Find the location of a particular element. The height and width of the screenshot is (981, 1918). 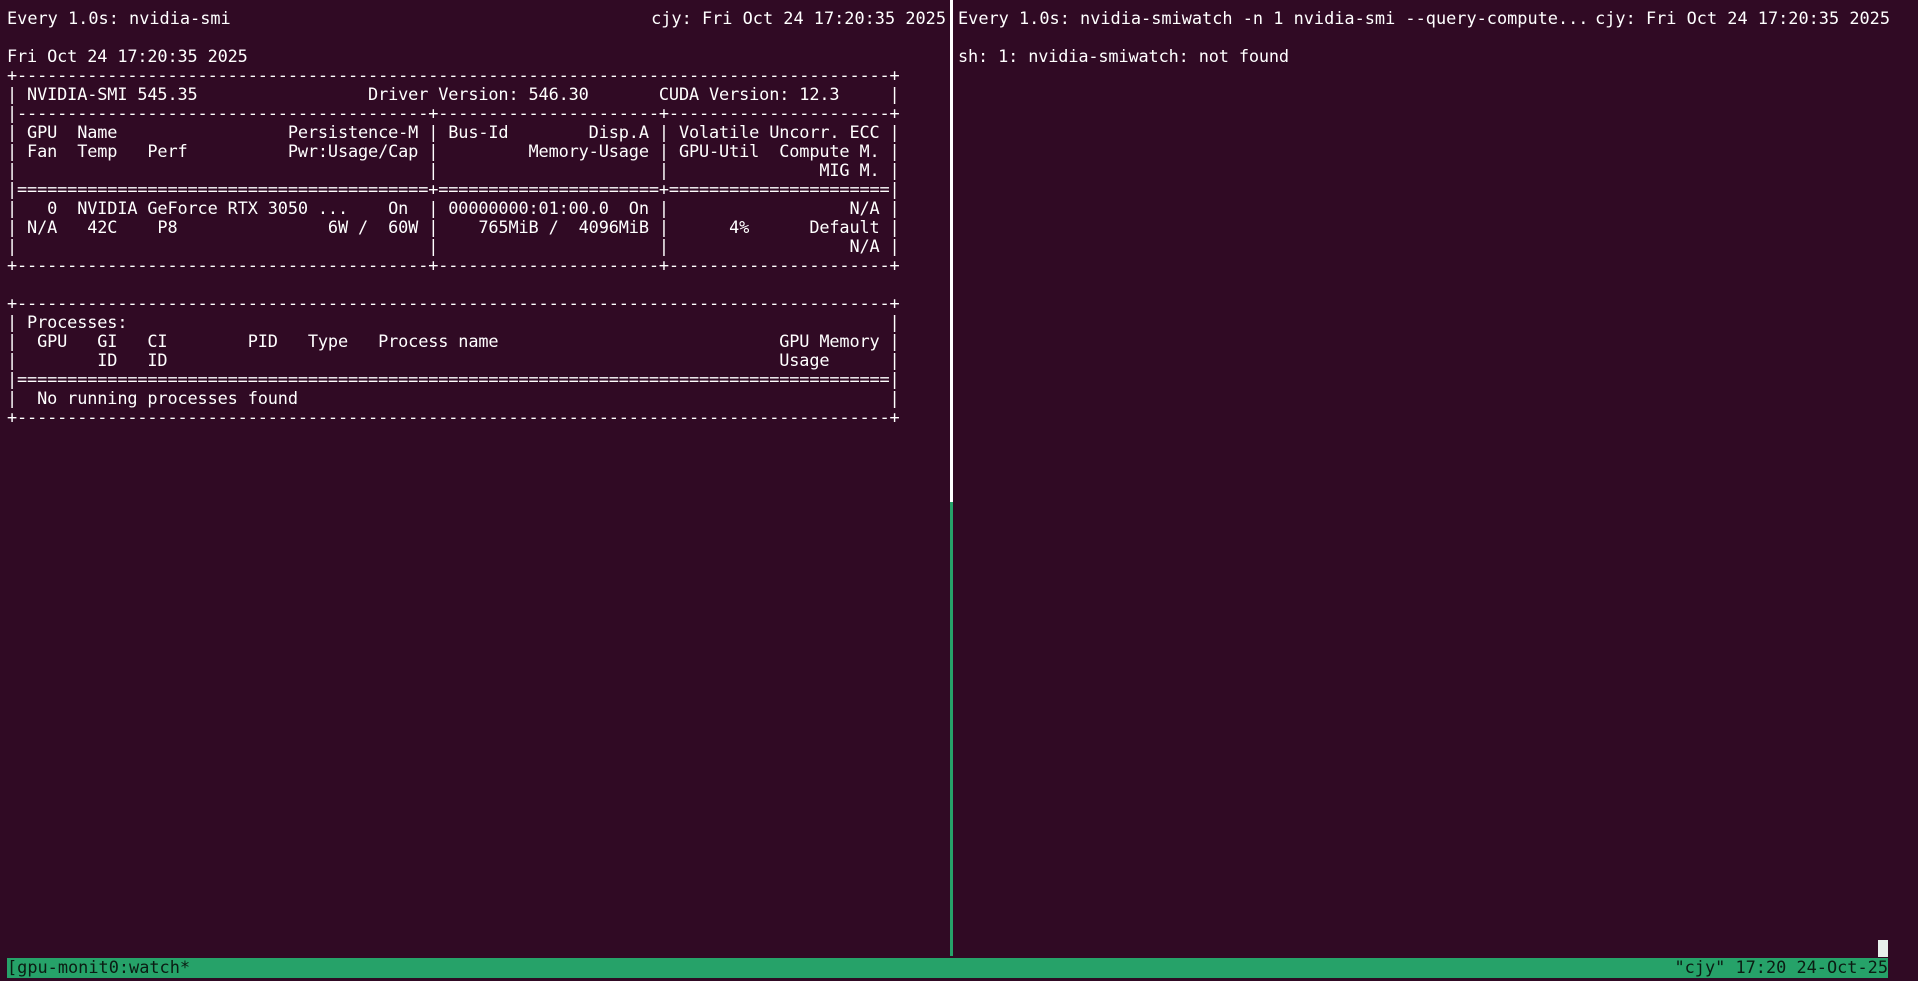

output-line: | | | MIG M. | is located at coordinates (453, 170).